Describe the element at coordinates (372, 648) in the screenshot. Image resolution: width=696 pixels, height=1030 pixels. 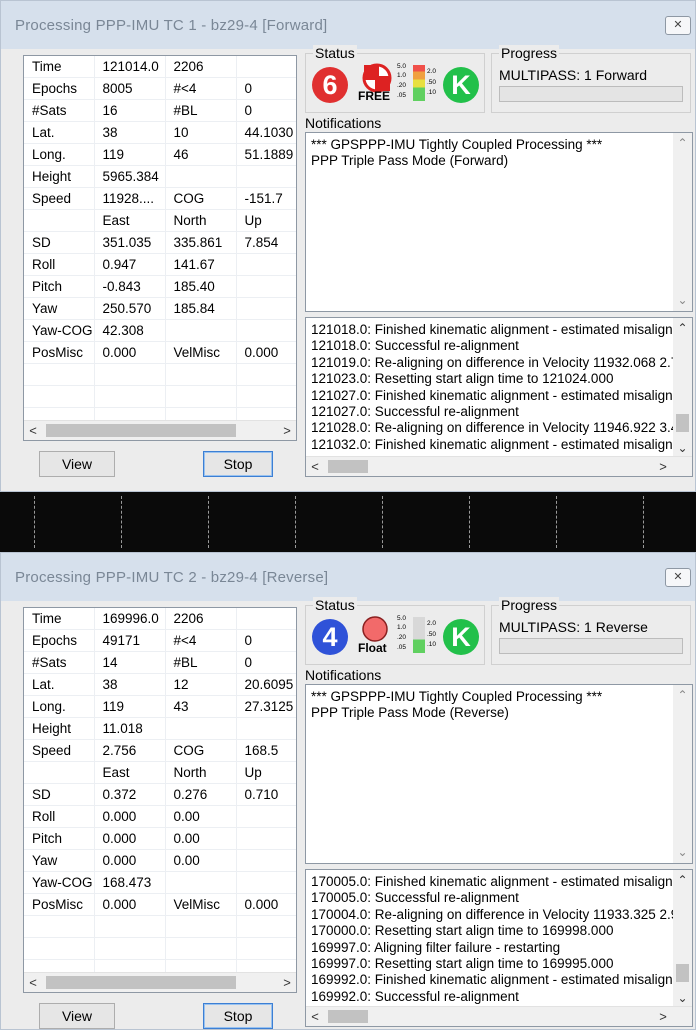
I see `solution-mode-label: Float` at that location.